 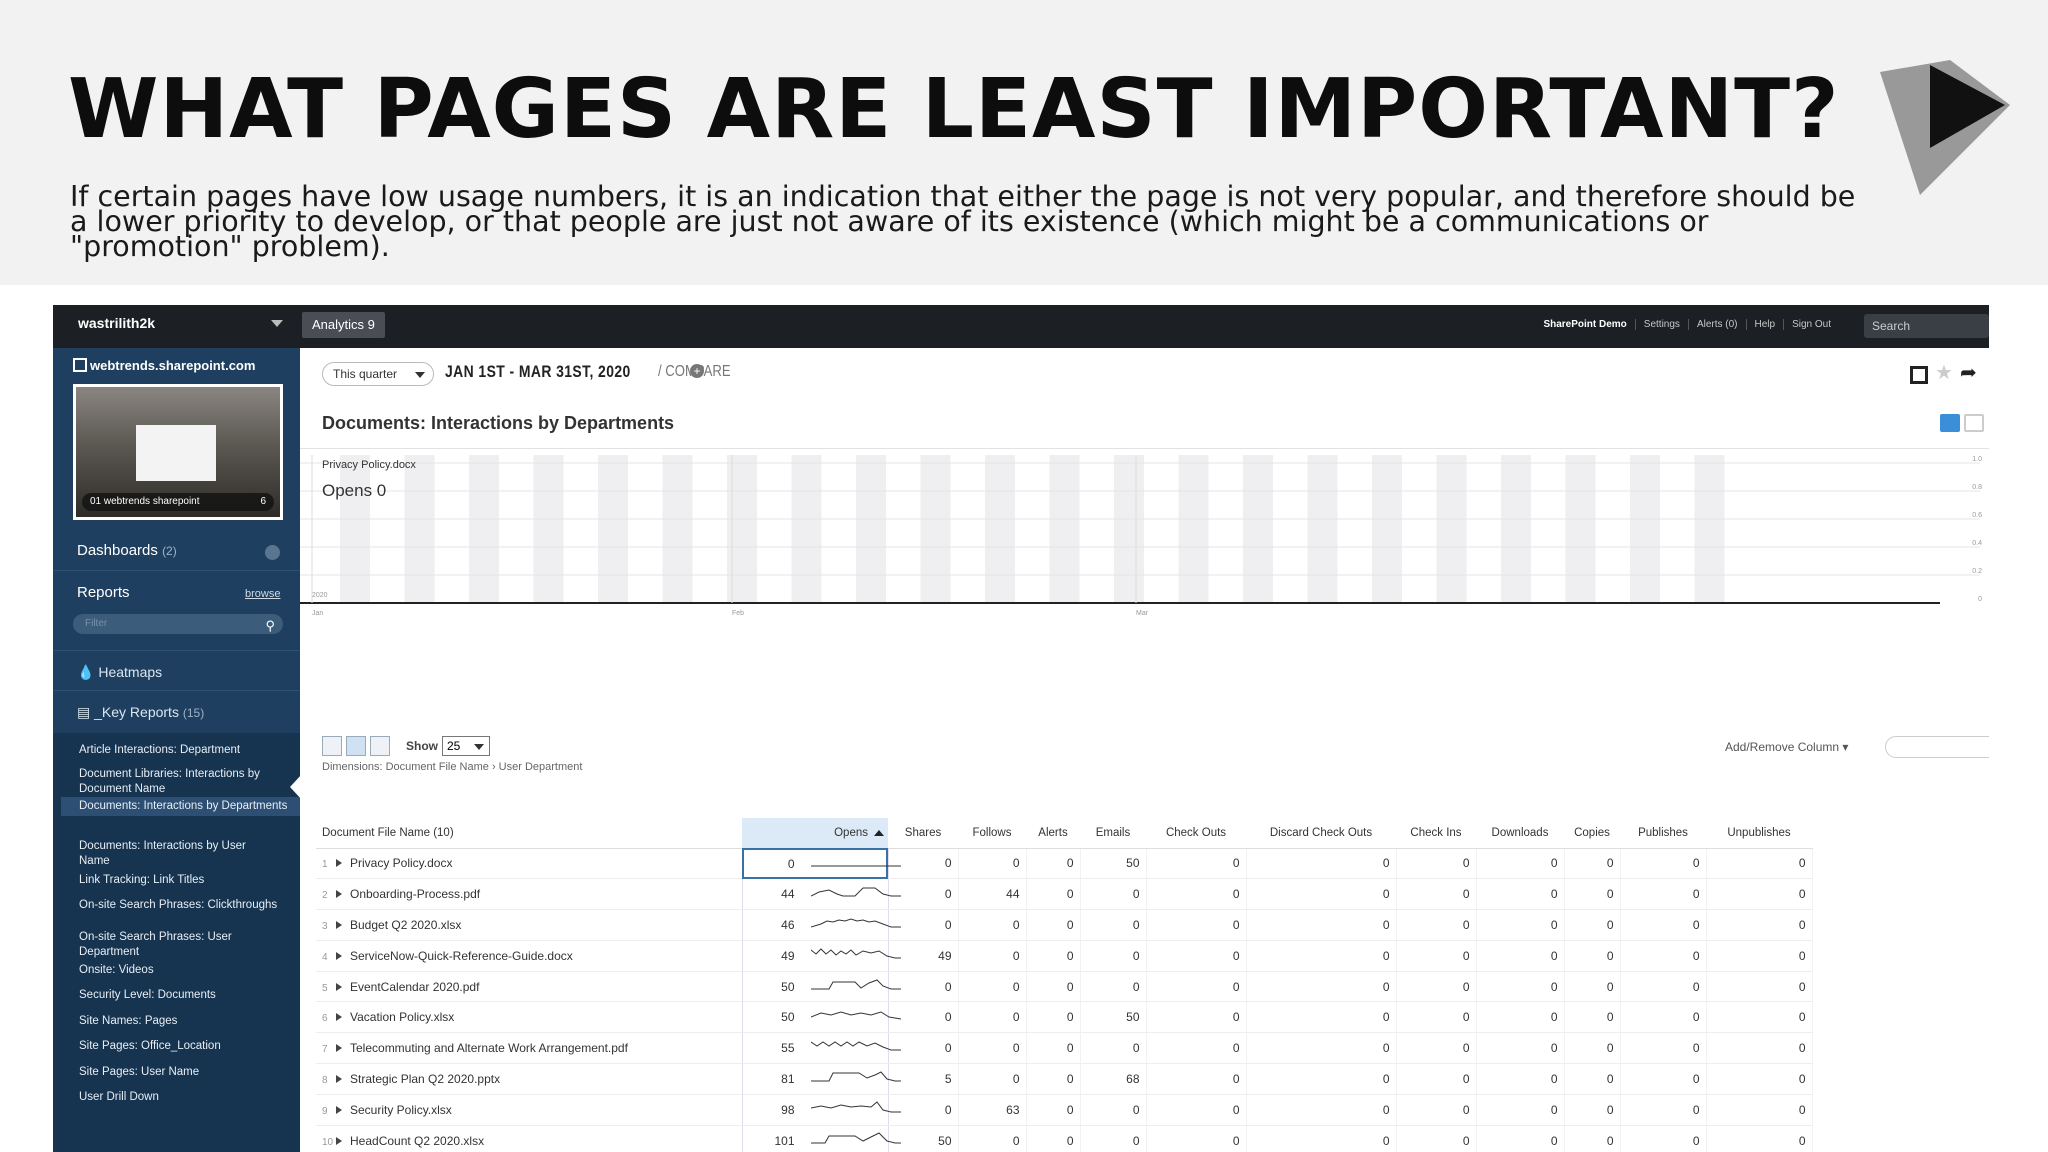 I want to click on grid-view-icon, so click(x=380, y=746).